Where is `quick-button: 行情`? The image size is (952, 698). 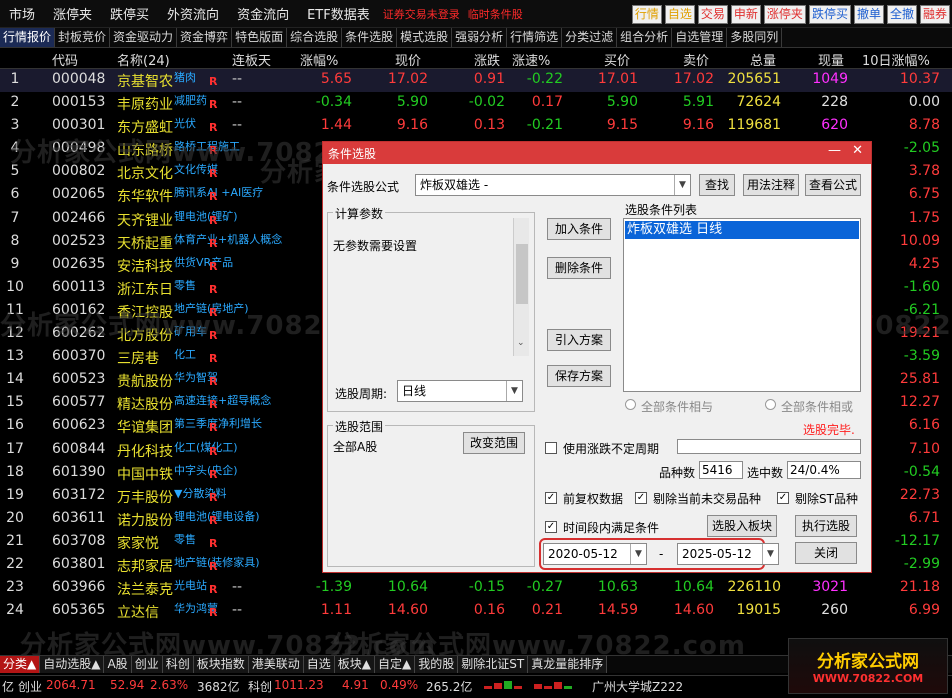
quick-button: 行情 is located at coordinates (646, 14).